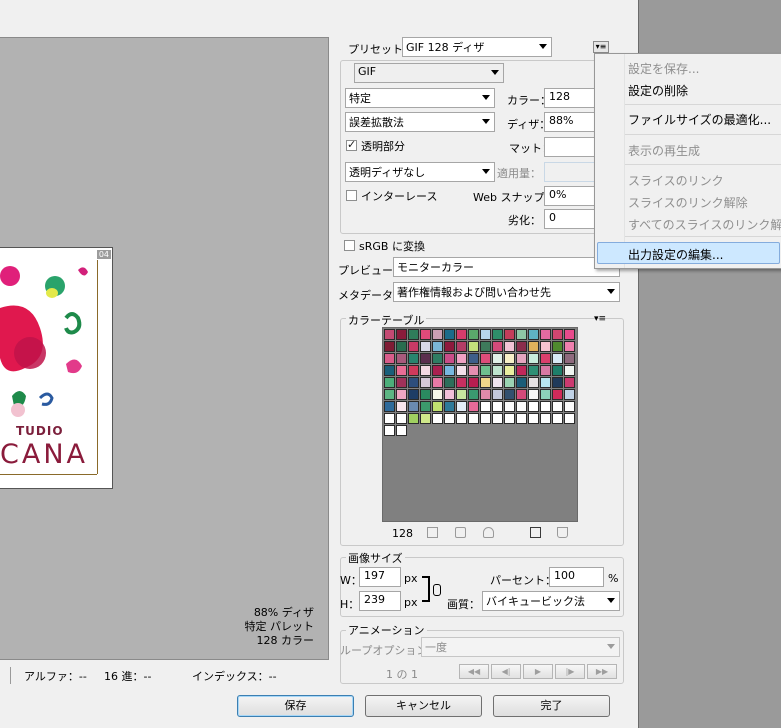 The image size is (781, 728). I want to click on trash-icon, so click(562, 532).